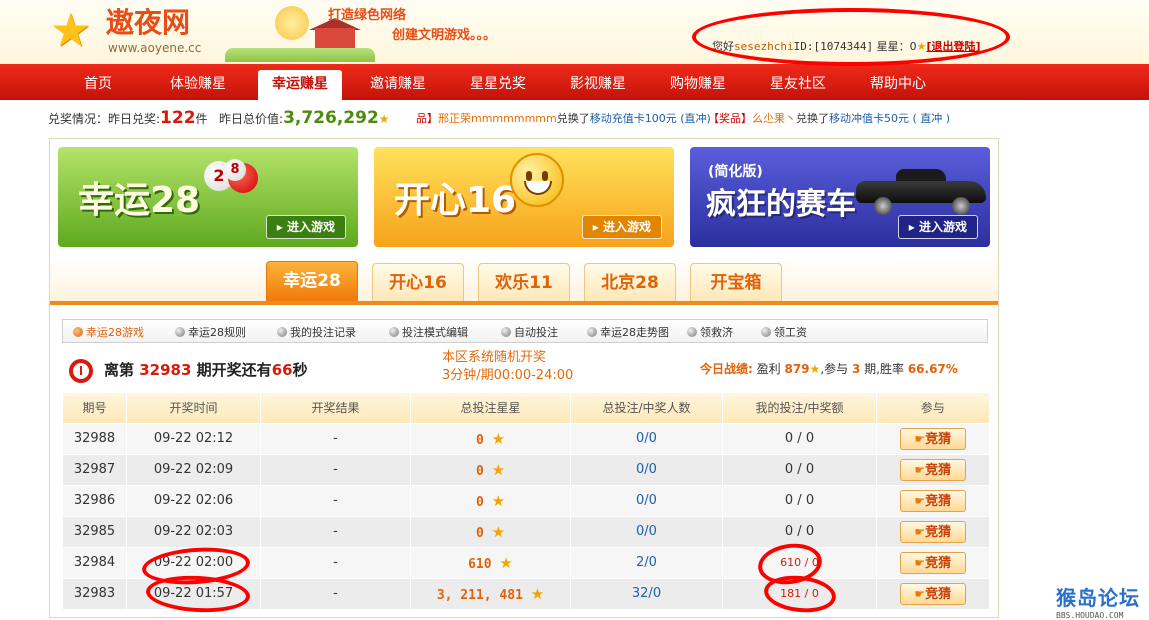  What do you see at coordinates (251, 119) in the screenshot?
I see `exchange-total-label: 昨日总价值:` at bounding box center [251, 119].